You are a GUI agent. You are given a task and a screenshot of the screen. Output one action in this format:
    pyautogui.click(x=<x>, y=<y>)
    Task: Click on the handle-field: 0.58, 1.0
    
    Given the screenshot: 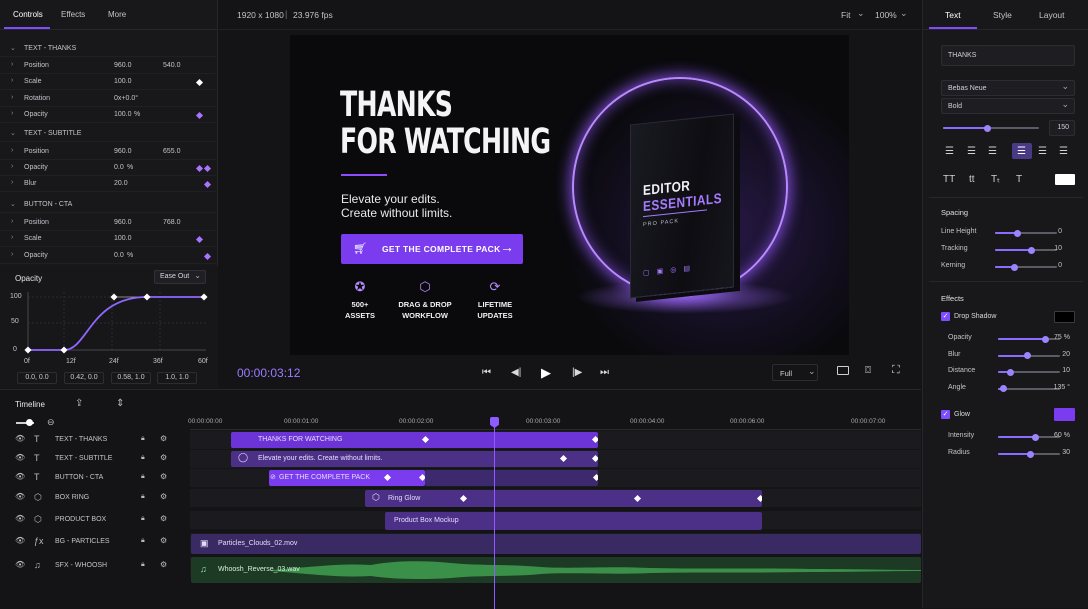 What is the action you would take?
    pyautogui.click(x=131, y=378)
    